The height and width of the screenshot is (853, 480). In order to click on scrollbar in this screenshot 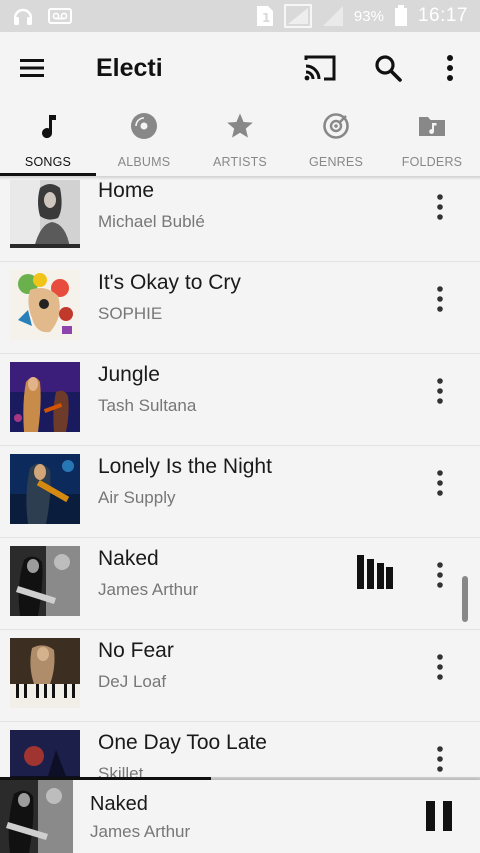, I will do `click(465, 599)`.